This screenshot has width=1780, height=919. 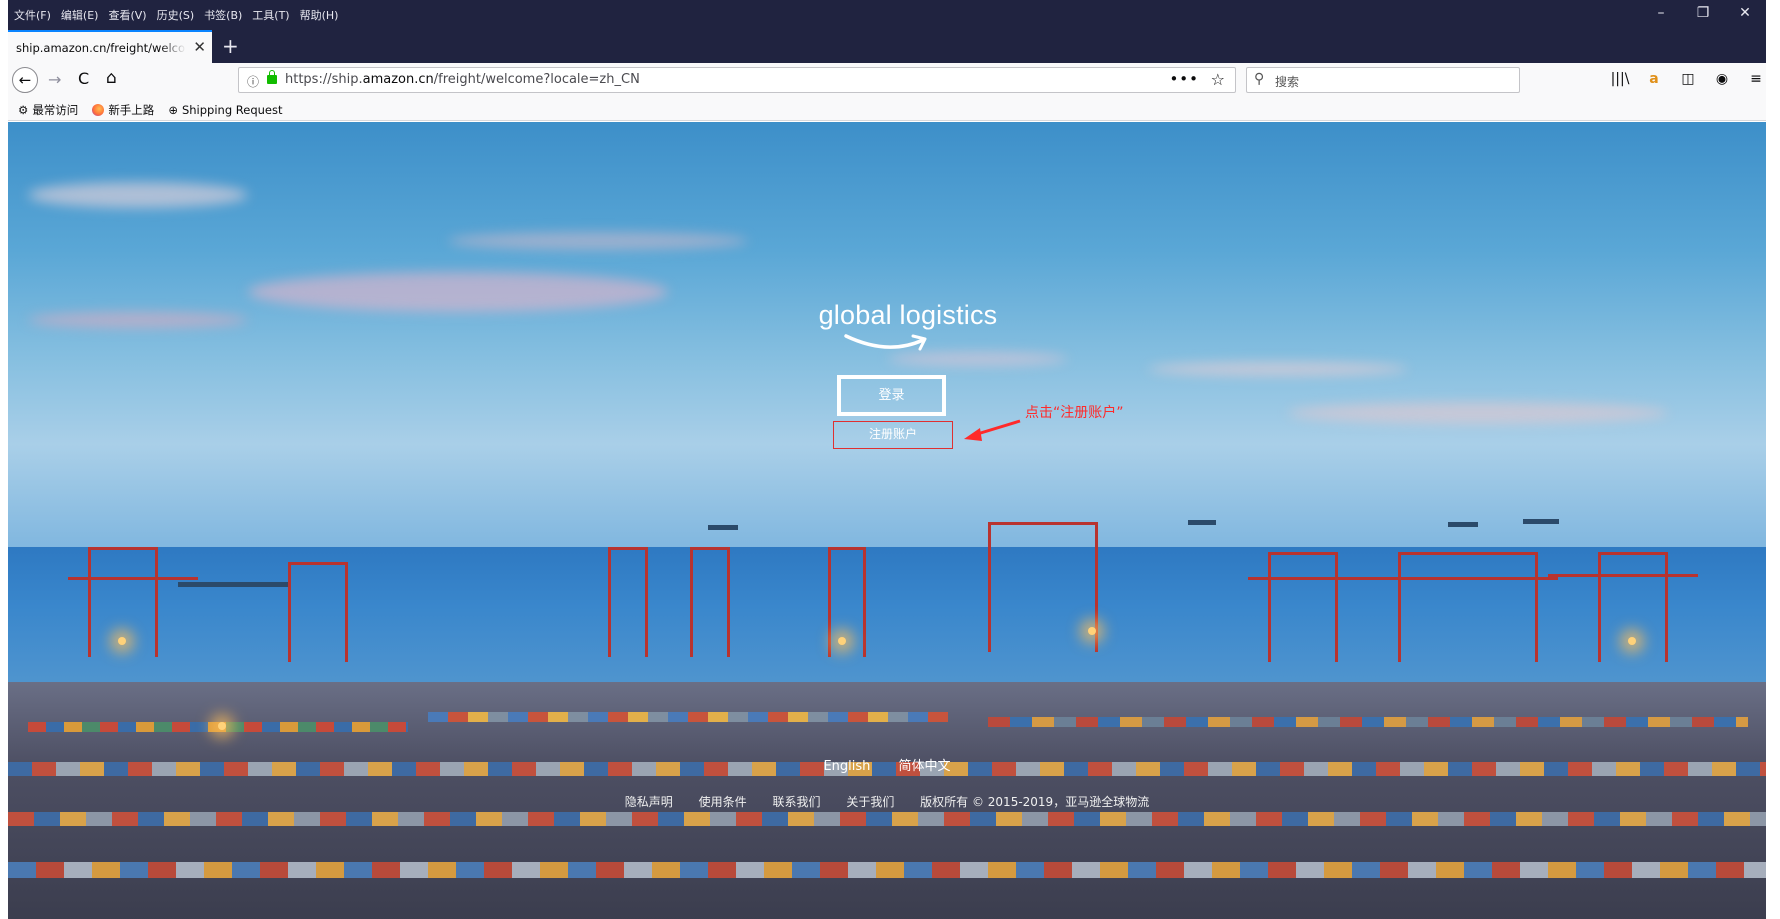 What do you see at coordinates (992, 430) in the screenshot?
I see `annotation-arrow-icon` at bounding box center [992, 430].